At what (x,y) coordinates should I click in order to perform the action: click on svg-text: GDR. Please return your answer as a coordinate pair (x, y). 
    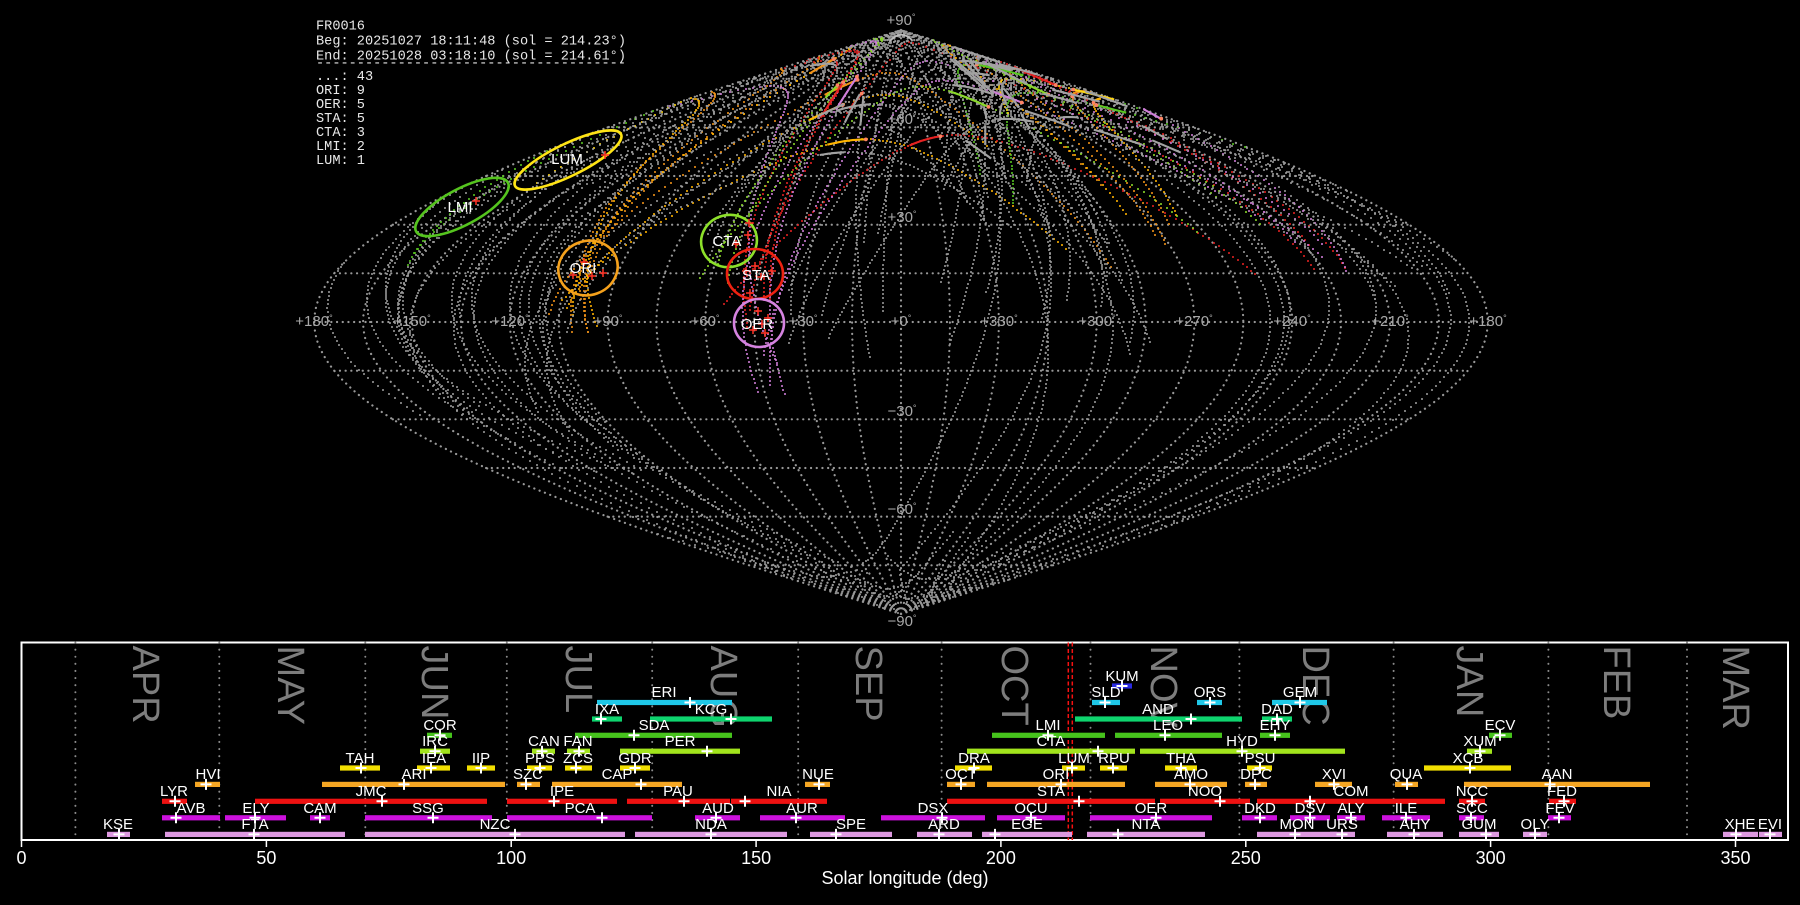
    Looking at the image, I should click on (635, 758).